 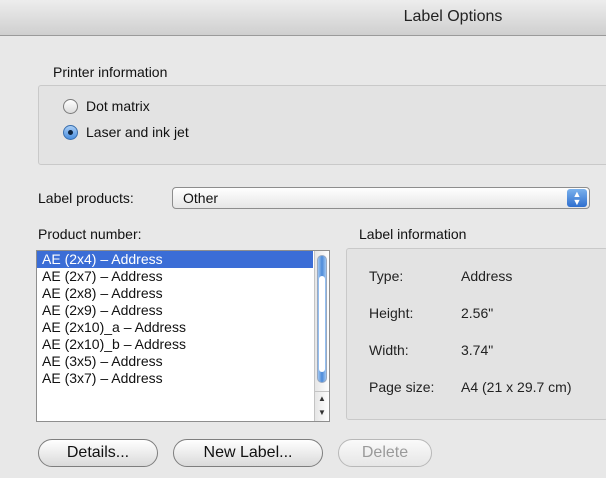 I want to click on label-products-value: Other, so click(x=201, y=198).